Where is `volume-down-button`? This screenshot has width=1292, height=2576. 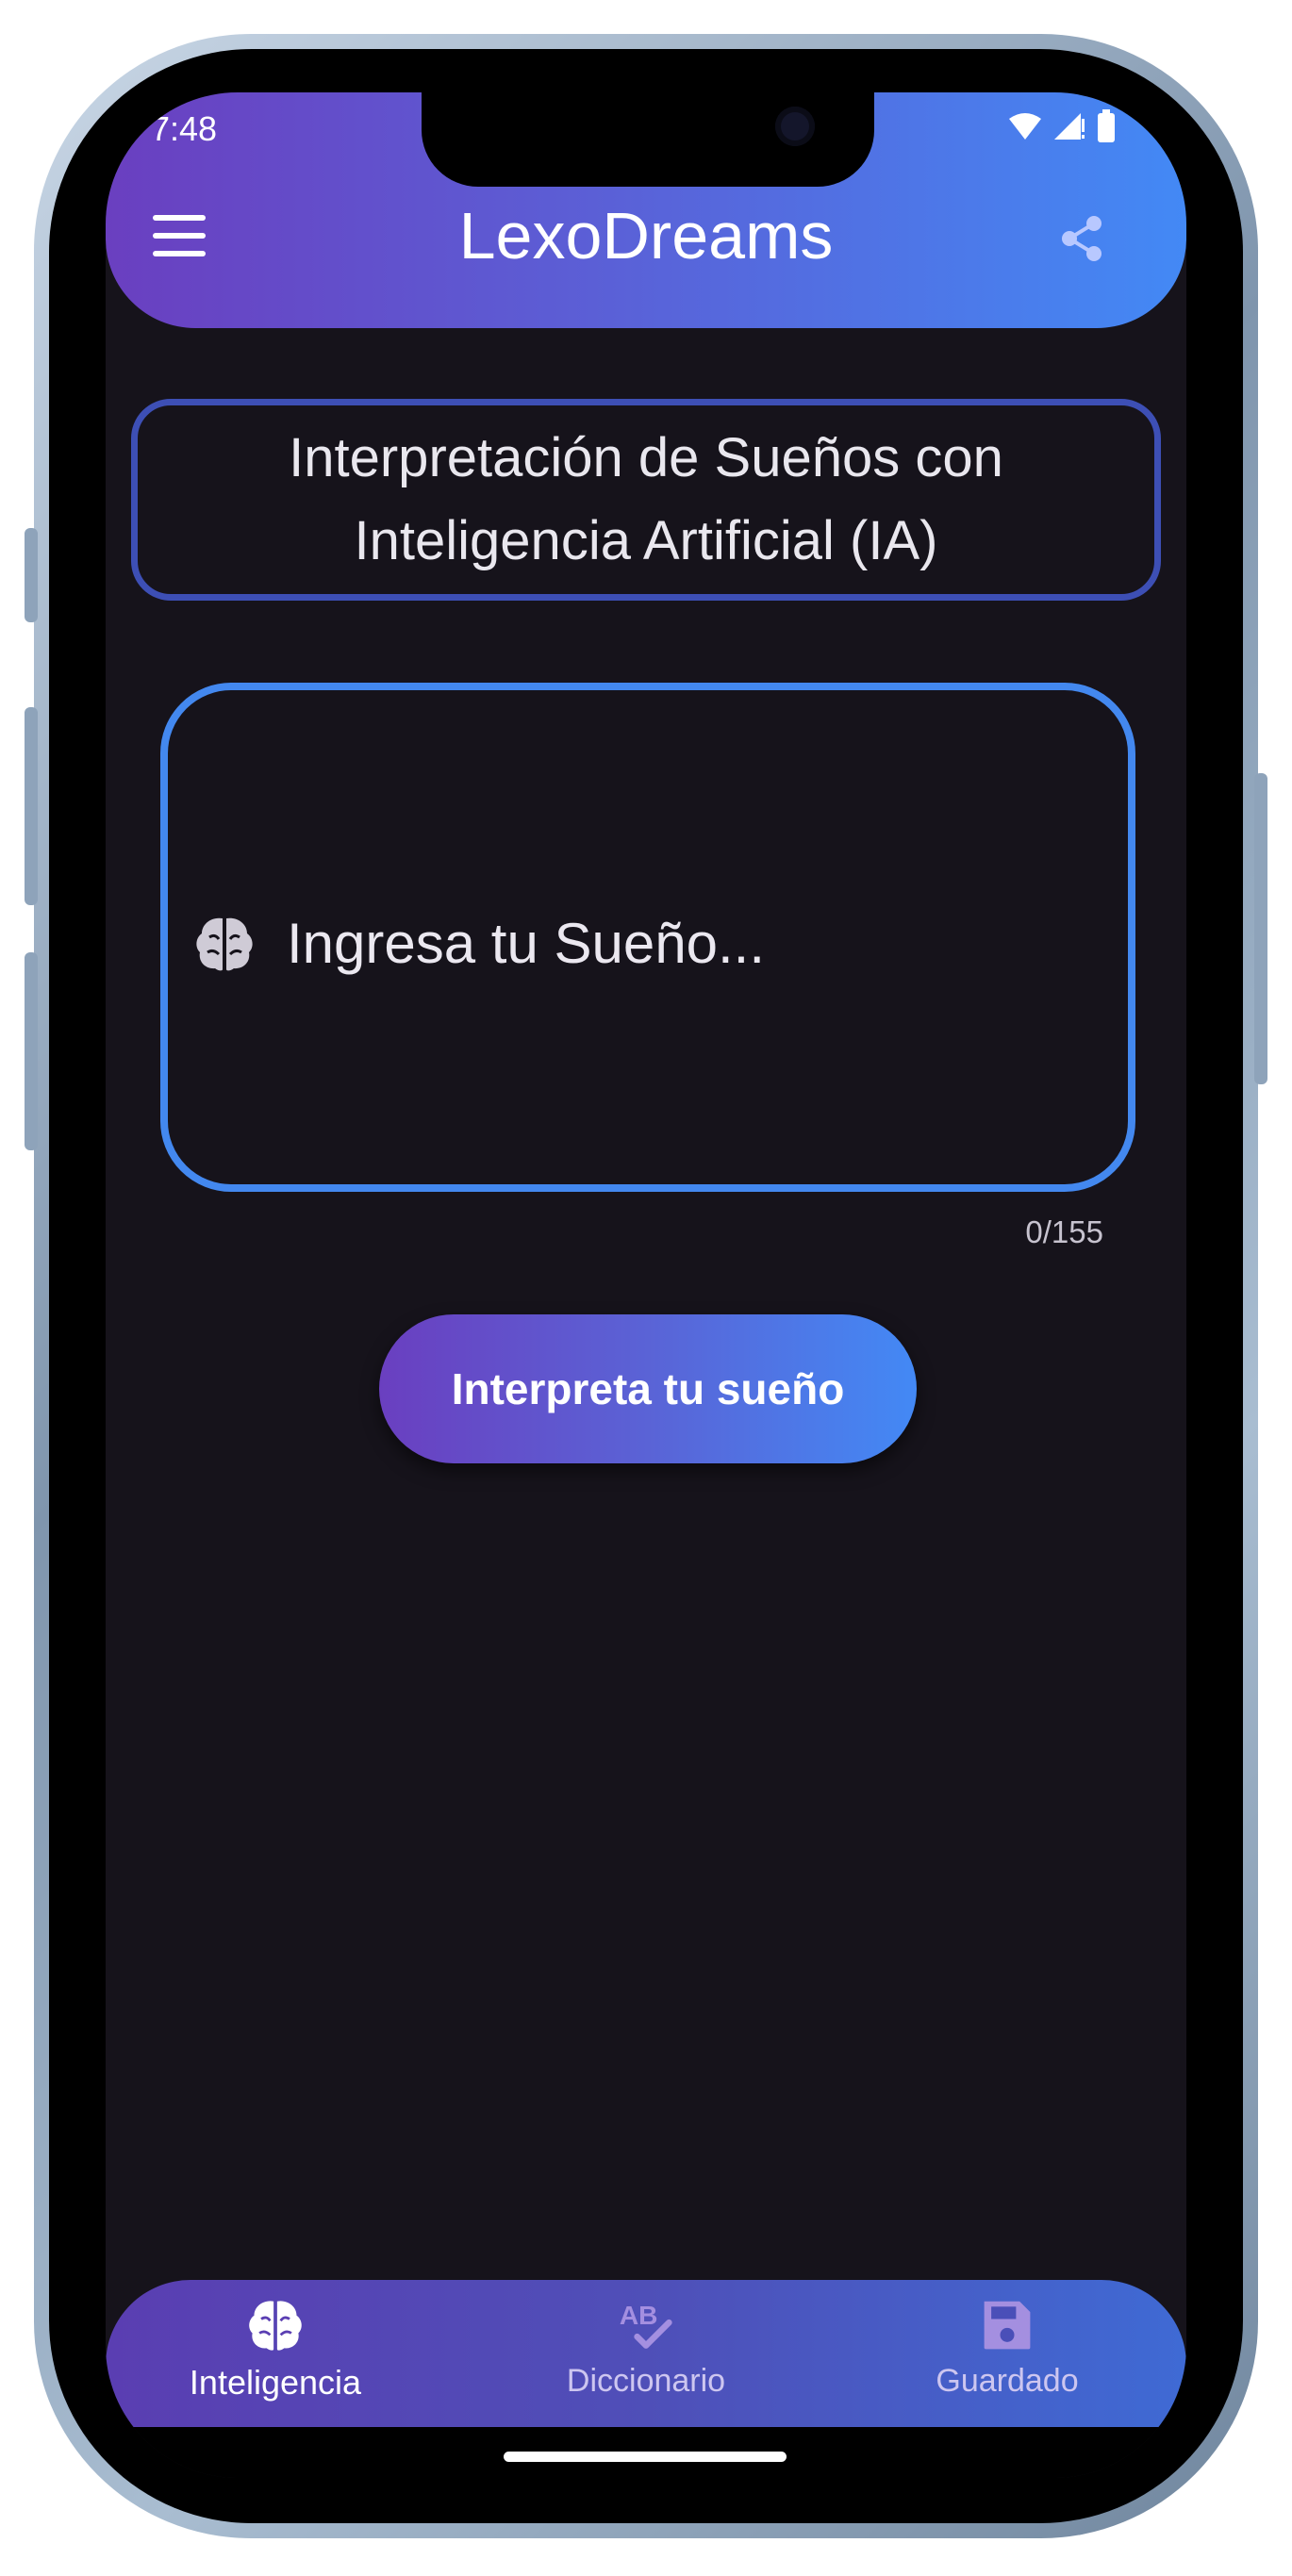 volume-down-button is located at coordinates (32, 1051).